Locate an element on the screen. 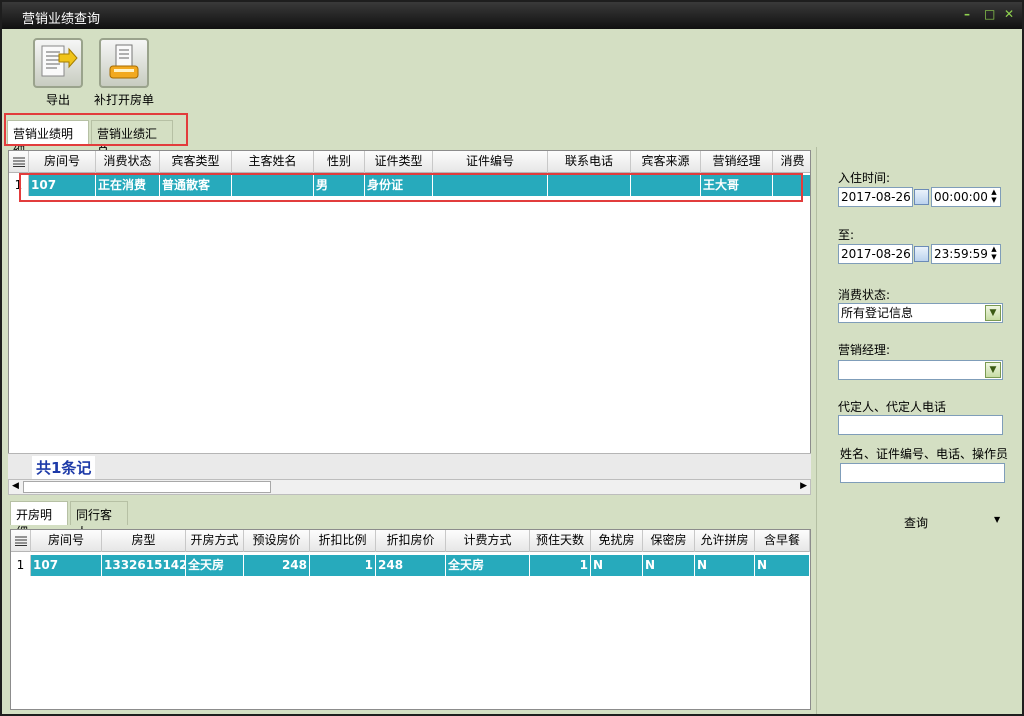  query-label: 查询 is located at coordinates (916, 523).